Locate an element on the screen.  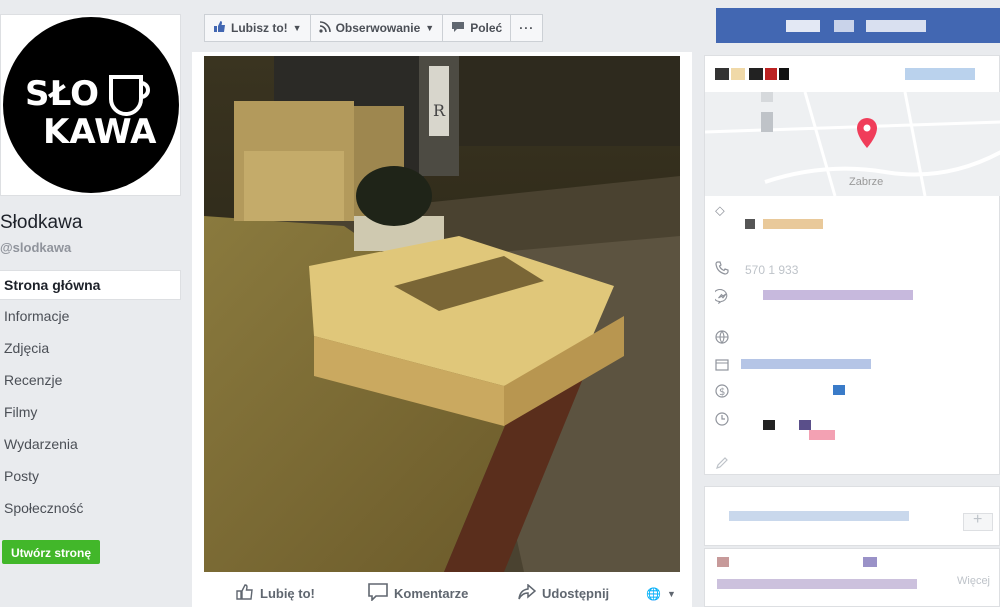
website-row is located at coordinates (730, 338).